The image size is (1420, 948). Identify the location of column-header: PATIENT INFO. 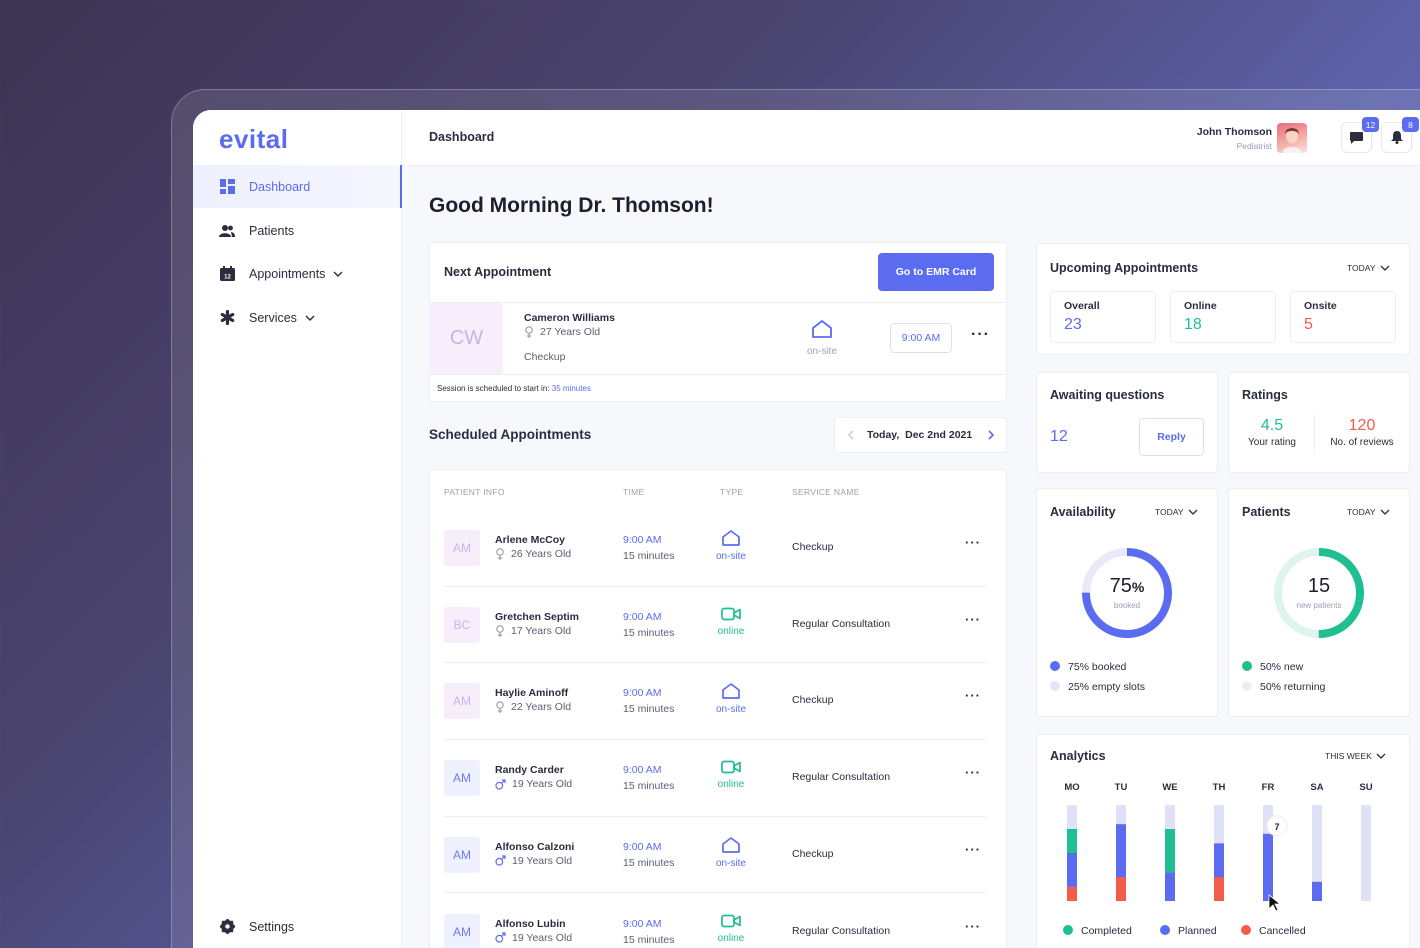
(474, 492).